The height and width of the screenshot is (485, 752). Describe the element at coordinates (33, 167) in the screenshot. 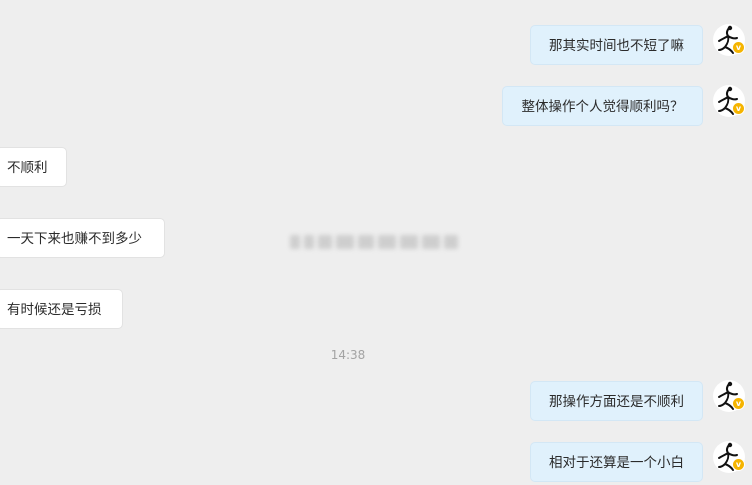

I see `incoming-message: 不顺利` at that location.